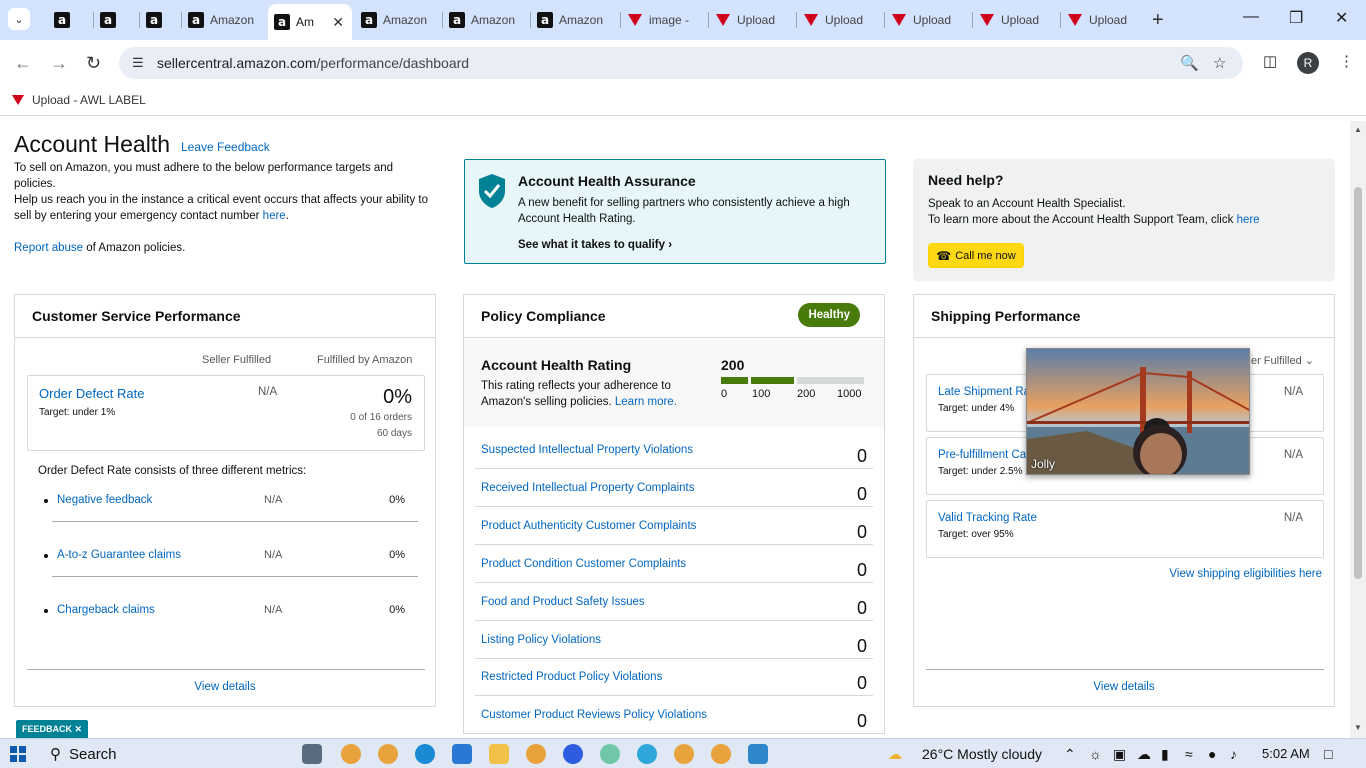 This screenshot has width=1366, height=768. Describe the element at coordinates (397, 555) in the screenshot. I see `metric-amazon: 0%` at that location.